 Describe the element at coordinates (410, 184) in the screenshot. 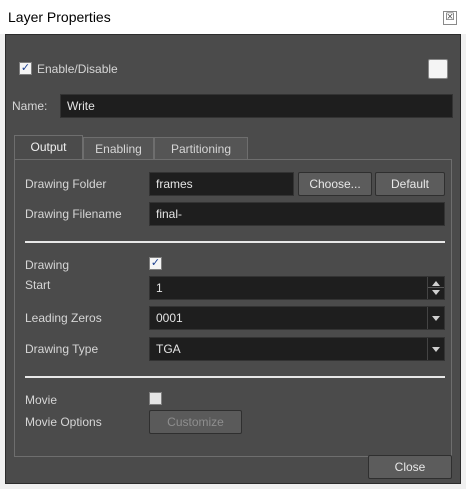

I see `default-button: Default` at that location.